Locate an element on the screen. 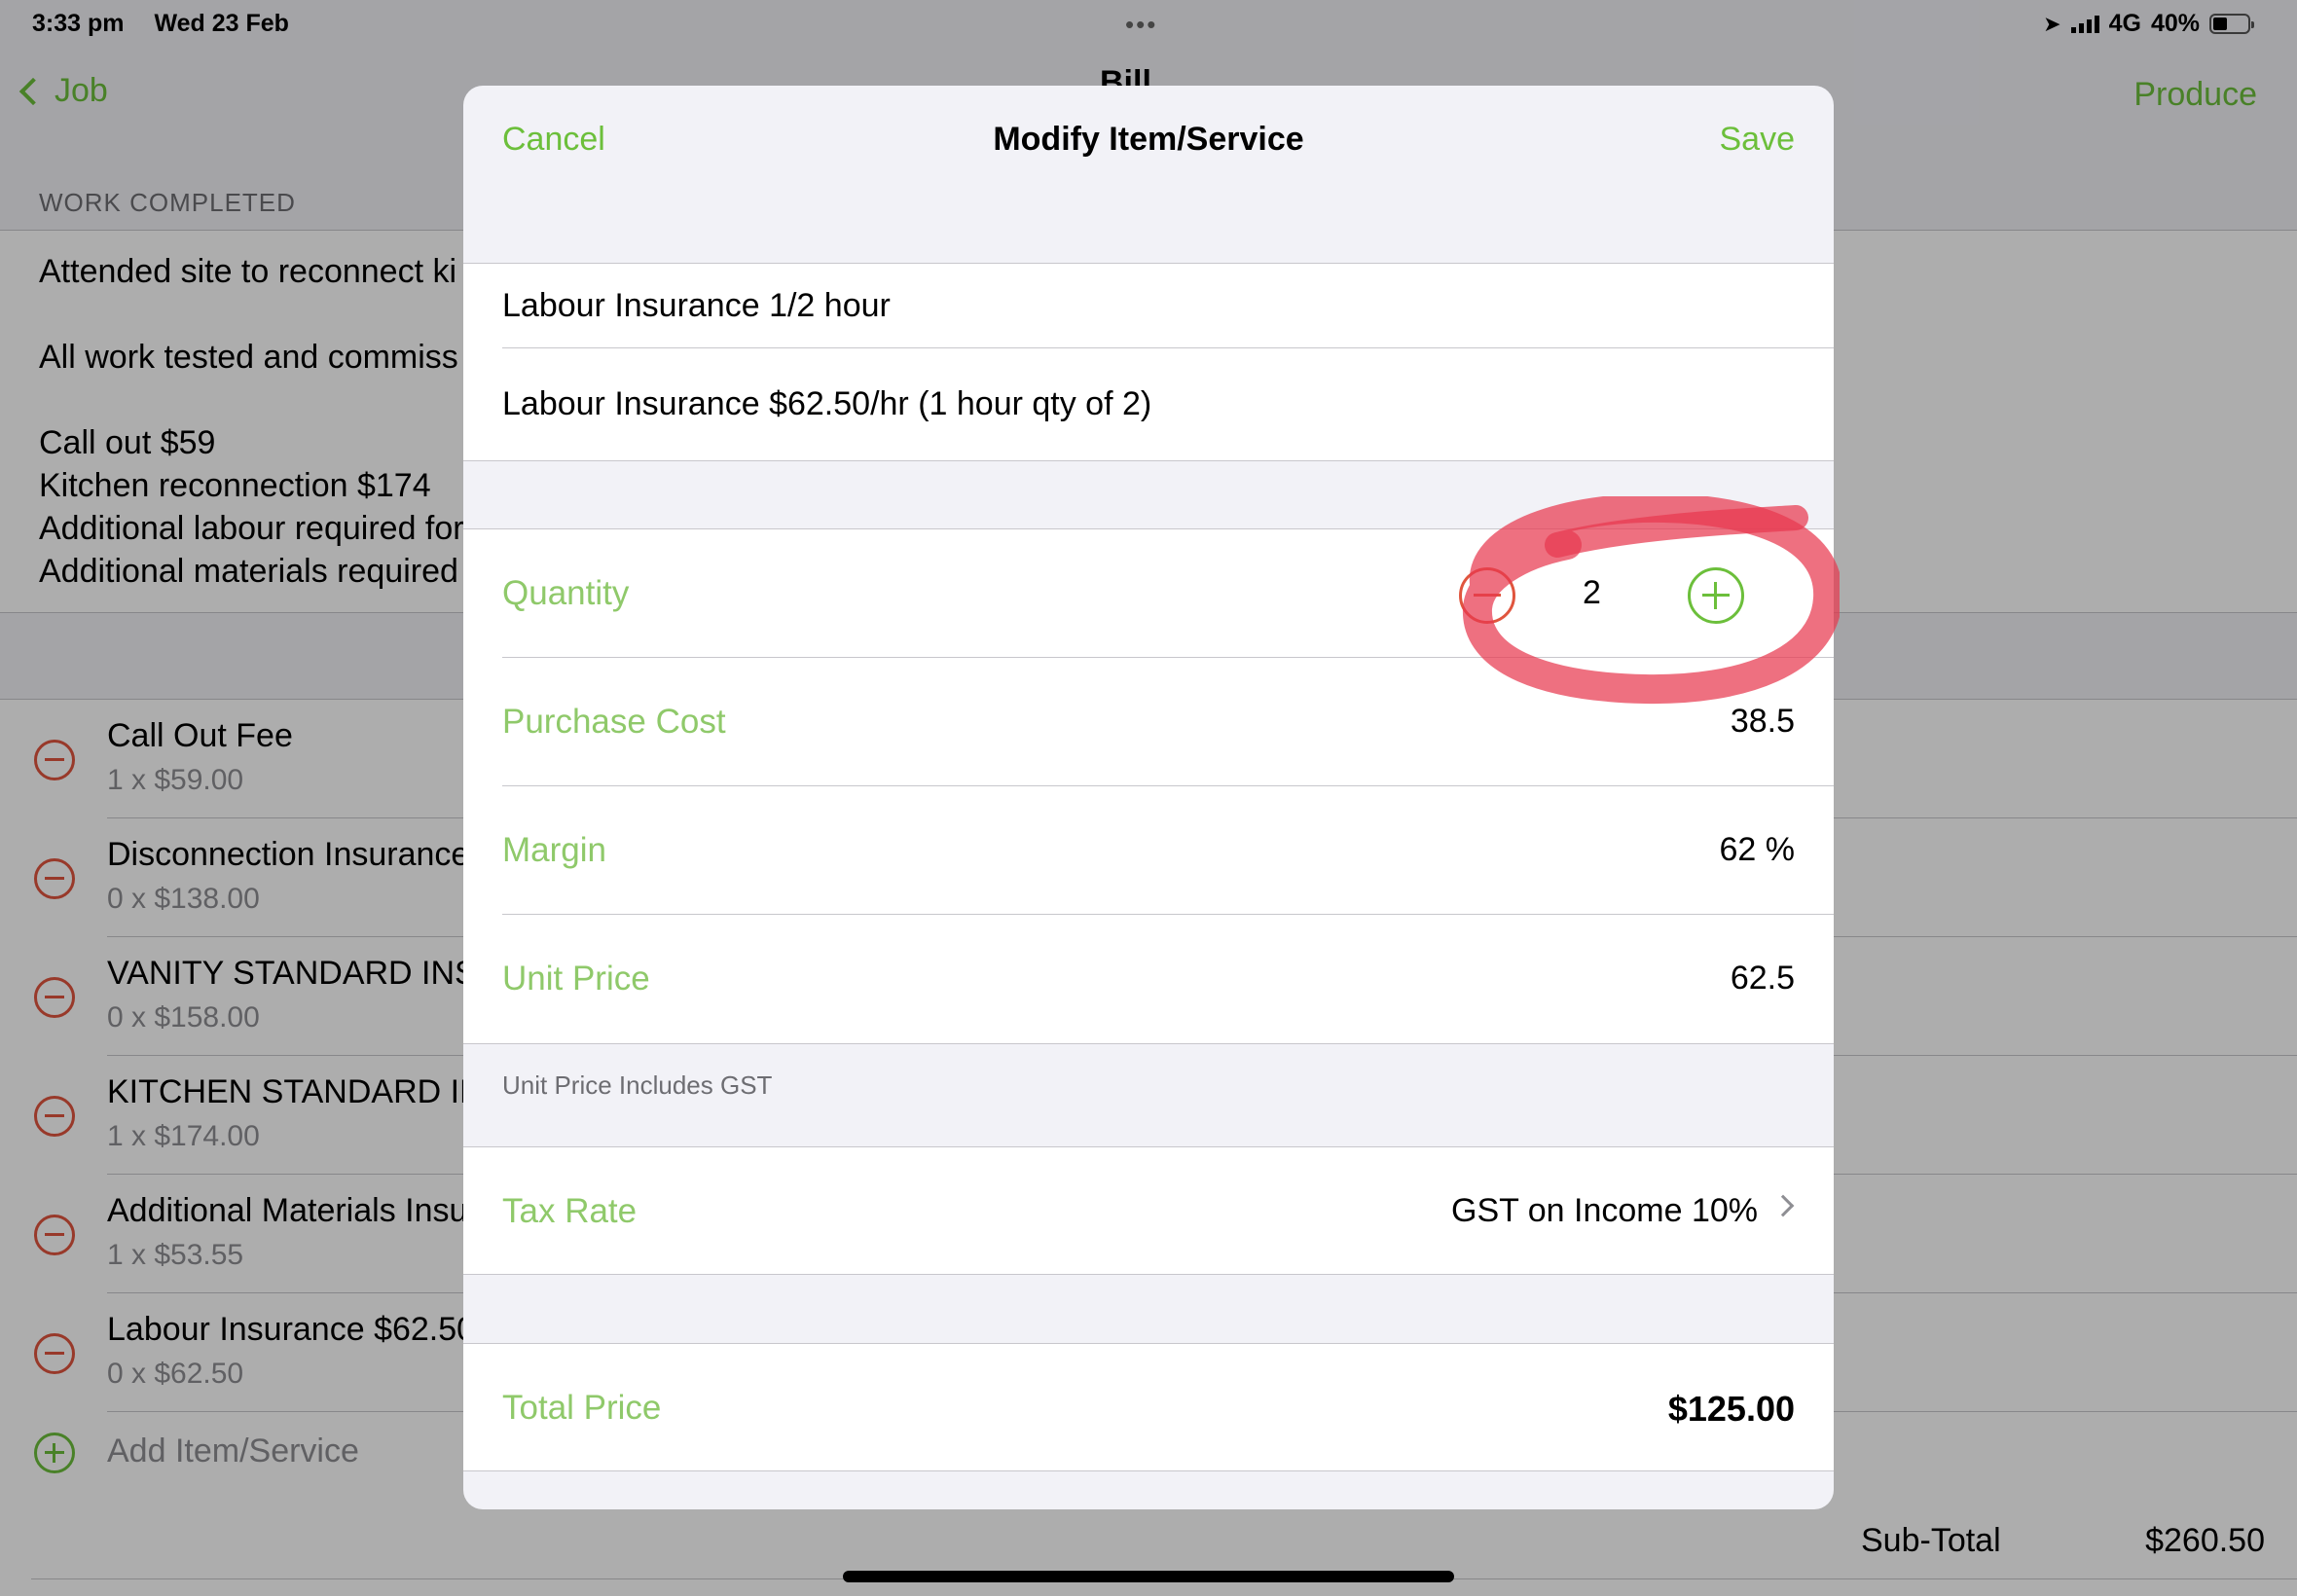 The width and height of the screenshot is (2297, 1596). tax-rate-group: Tax Rate GST on Income 10% is located at coordinates (1148, 1210).